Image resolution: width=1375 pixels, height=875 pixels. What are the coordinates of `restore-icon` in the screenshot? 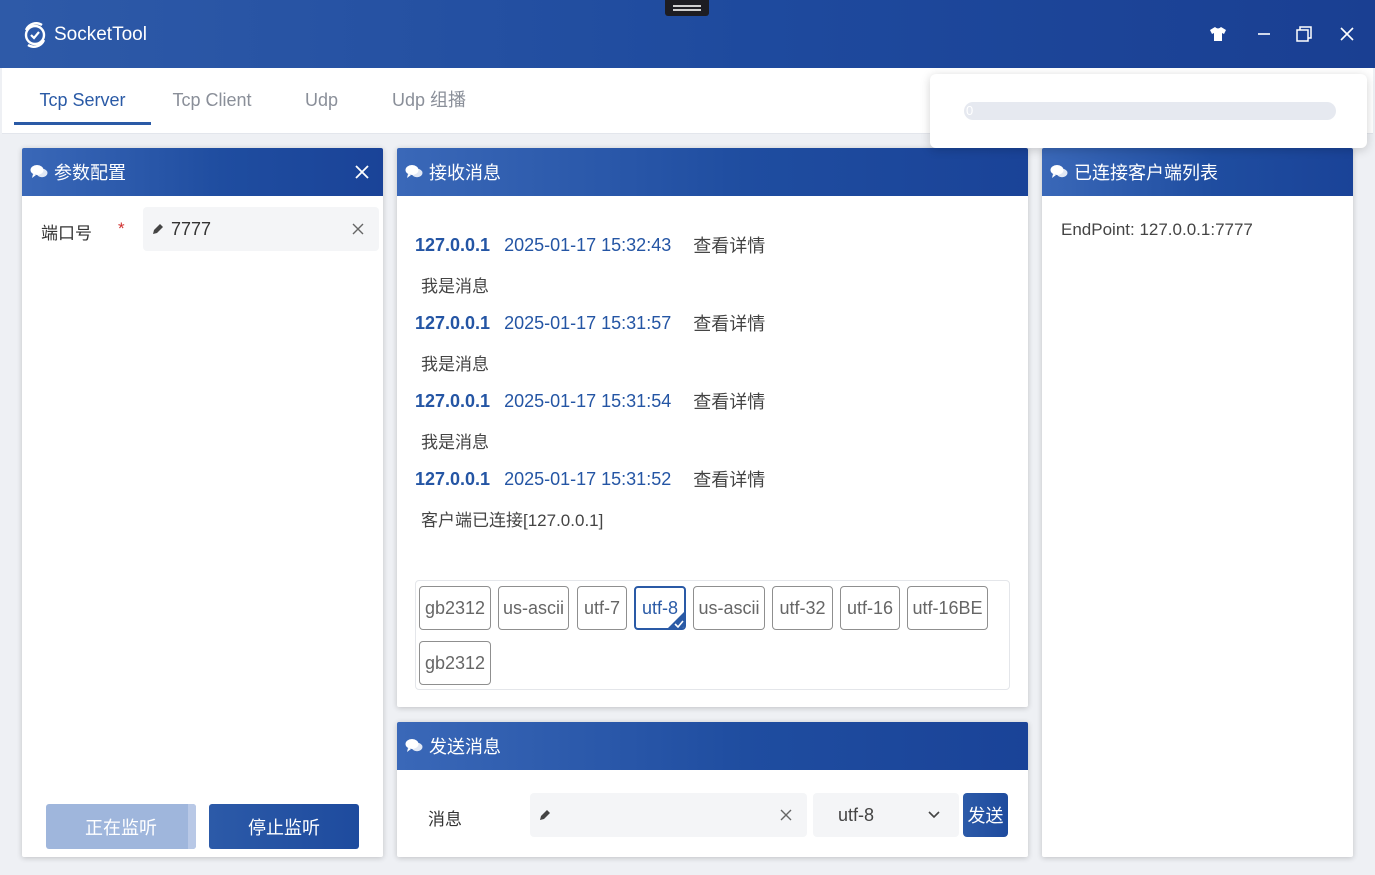 It's located at (1304, 34).